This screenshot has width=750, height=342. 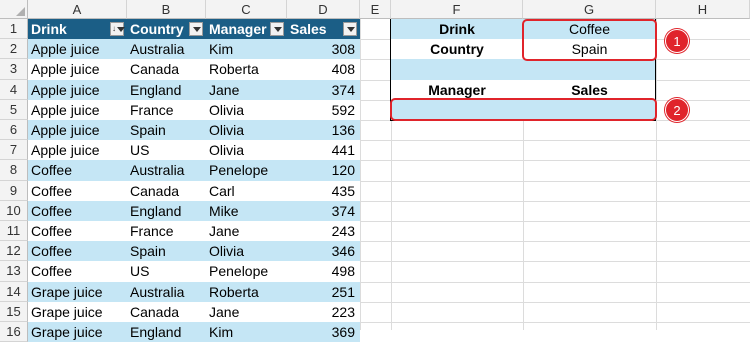 I want to click on column-header-h: H, so click(x=703, y=9).